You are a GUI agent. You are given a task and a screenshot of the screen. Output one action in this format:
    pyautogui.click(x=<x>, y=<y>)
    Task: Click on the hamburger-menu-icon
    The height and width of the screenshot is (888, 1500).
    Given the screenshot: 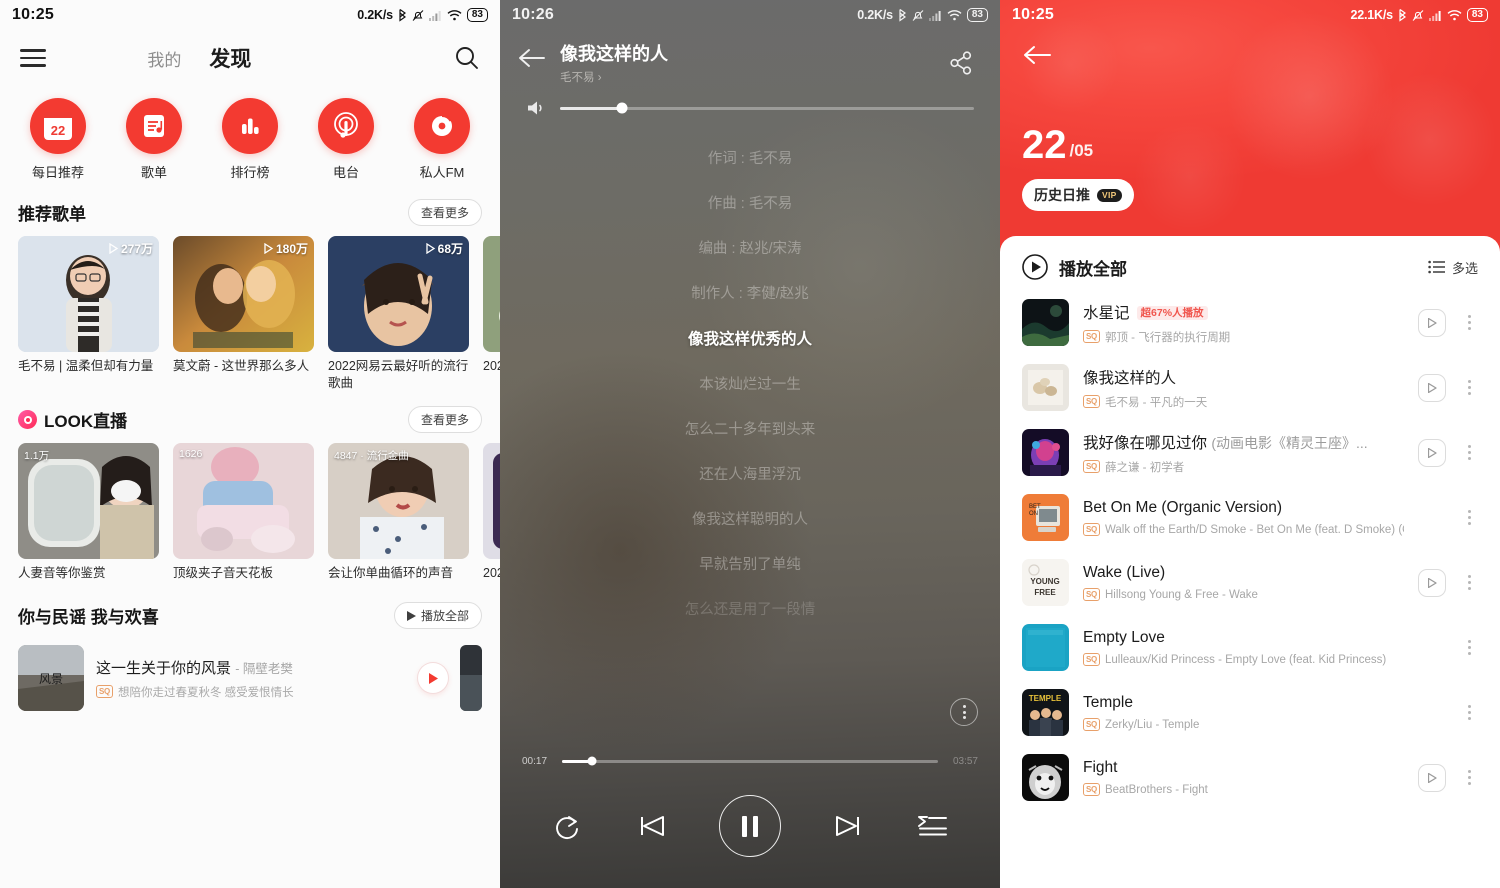 What is the action you would take?
    pyautogui.click(x=33, y=57)
    